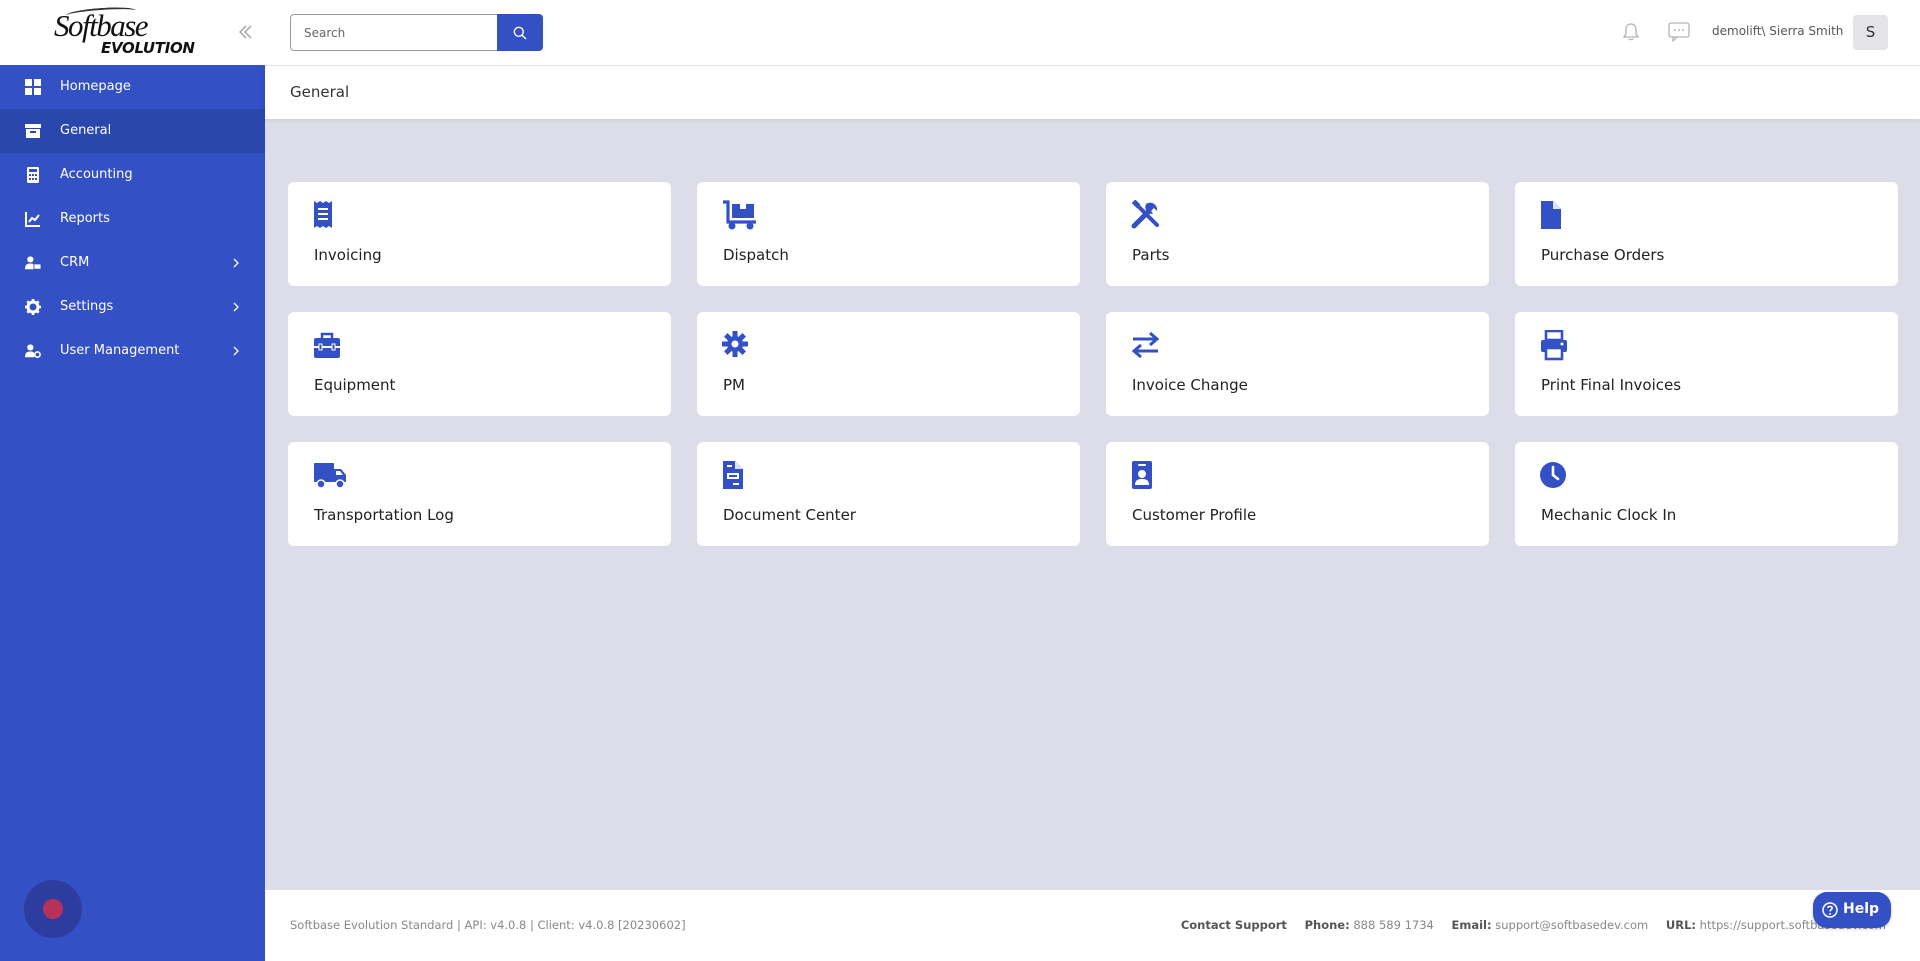  I want to click on tile-parts: Parts, so click(1297, 234).